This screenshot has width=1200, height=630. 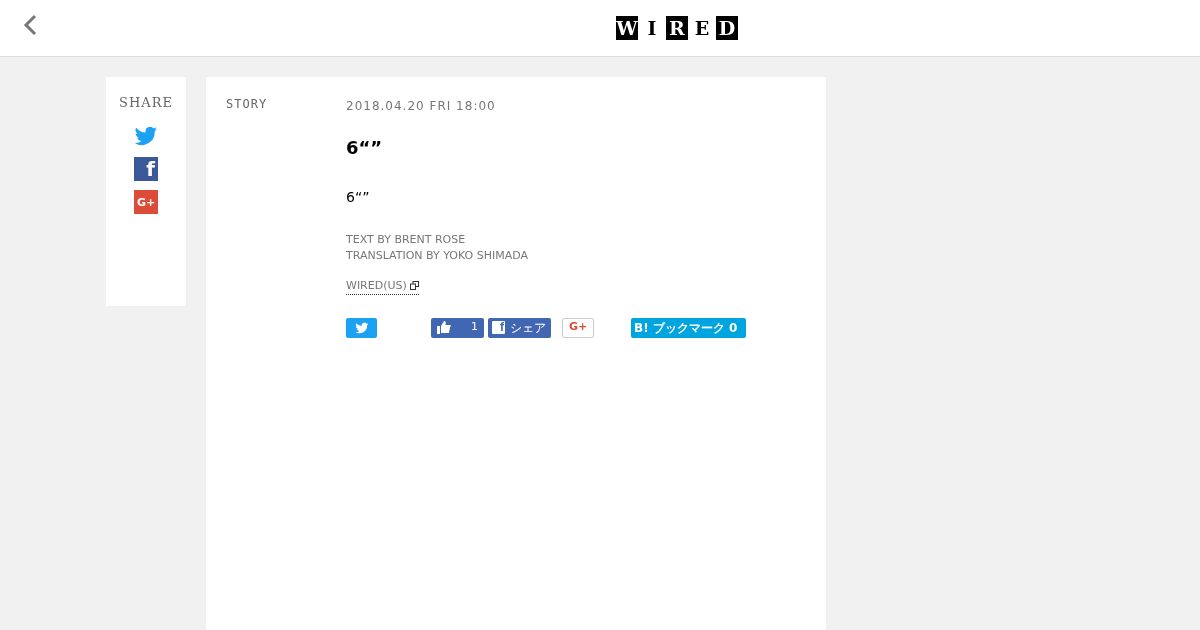 I want to click on external-link-icon, so click(x=414, y=286).